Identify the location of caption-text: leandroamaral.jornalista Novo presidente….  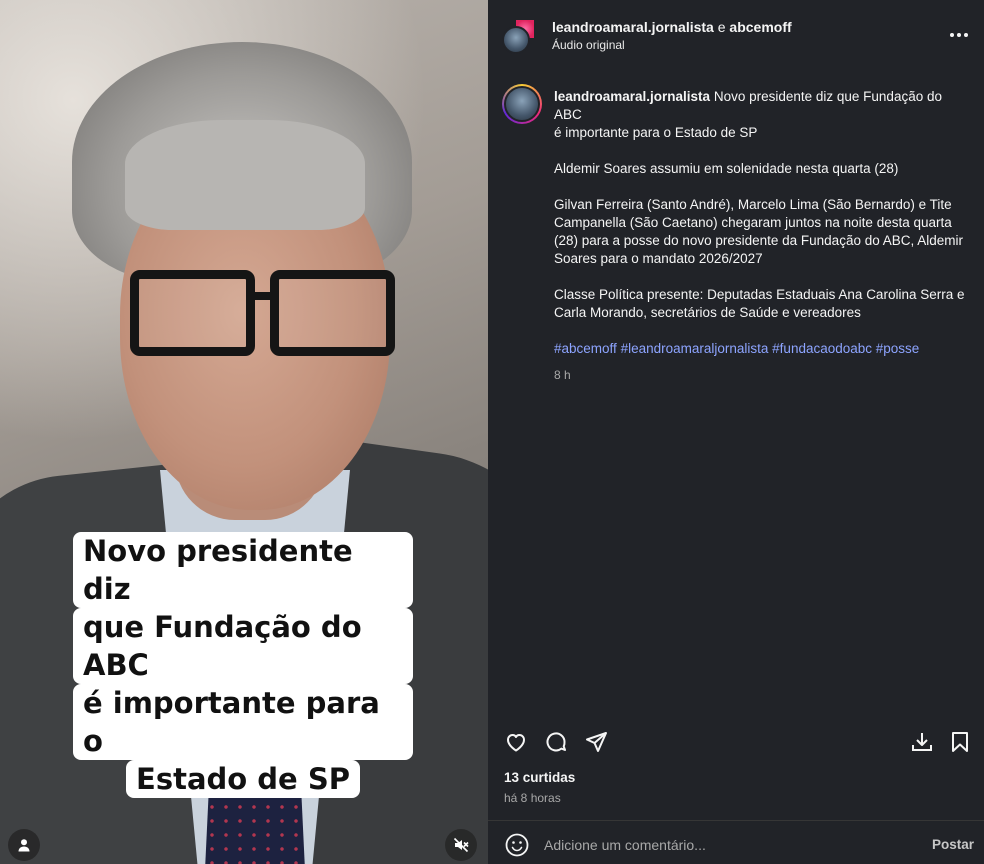
(760, 236).